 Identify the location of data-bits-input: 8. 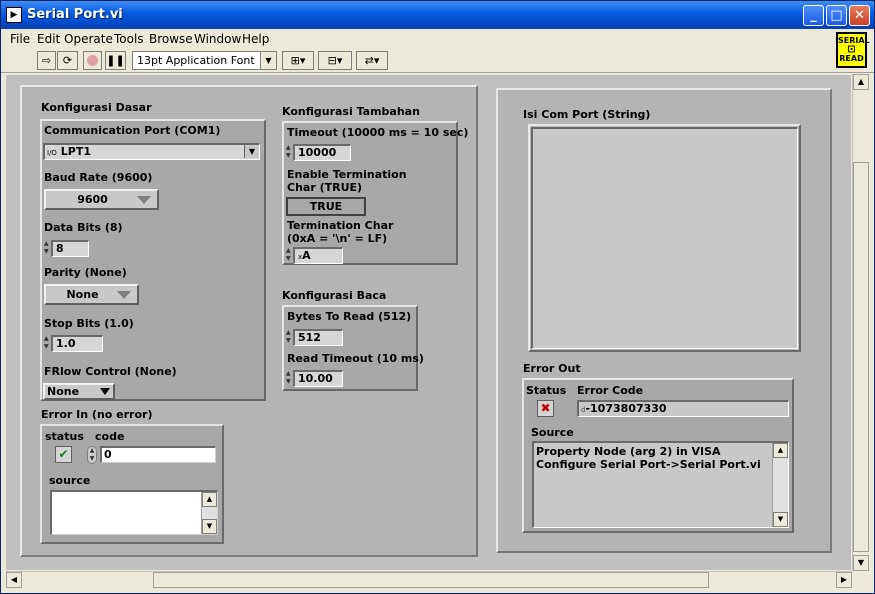
(70, 248).